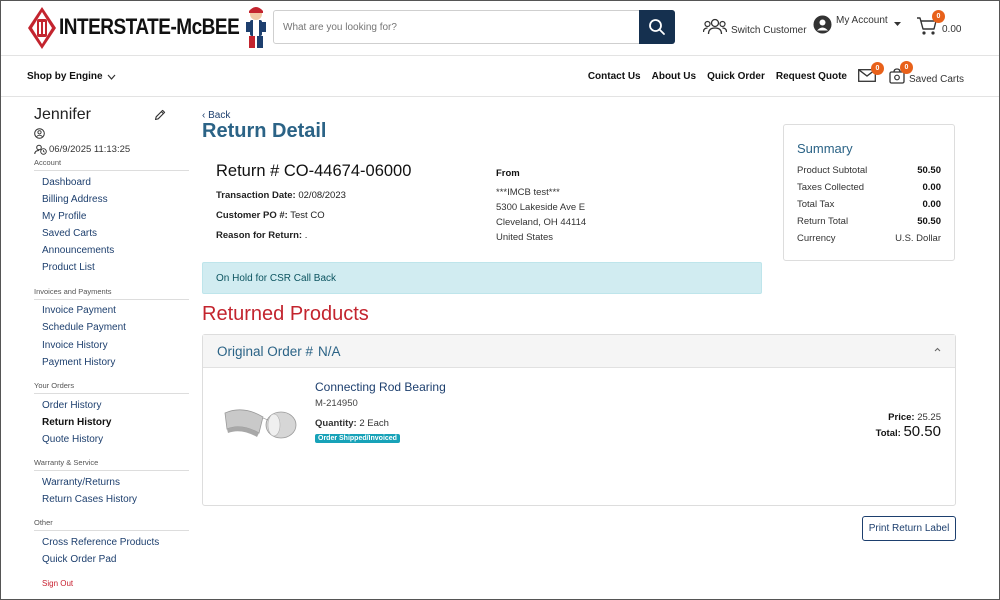 This screenshot has height=600, width=1000. I want to click on from-line: United States, so click(525, 237).